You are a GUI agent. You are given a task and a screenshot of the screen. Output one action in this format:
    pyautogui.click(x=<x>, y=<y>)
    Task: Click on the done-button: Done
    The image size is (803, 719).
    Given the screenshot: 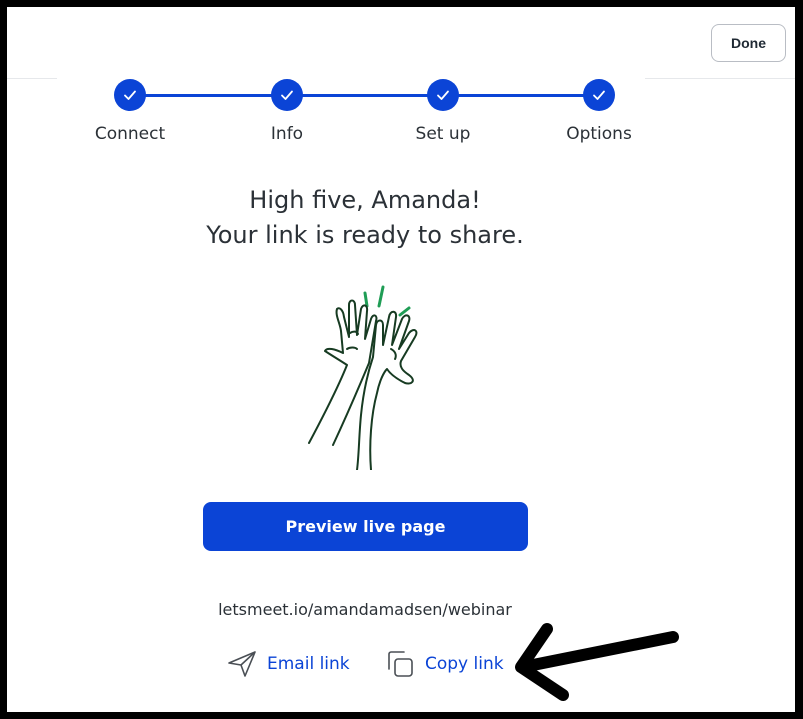 What is the action you would take?
    pyautogui.click(x=748, y=43)
    